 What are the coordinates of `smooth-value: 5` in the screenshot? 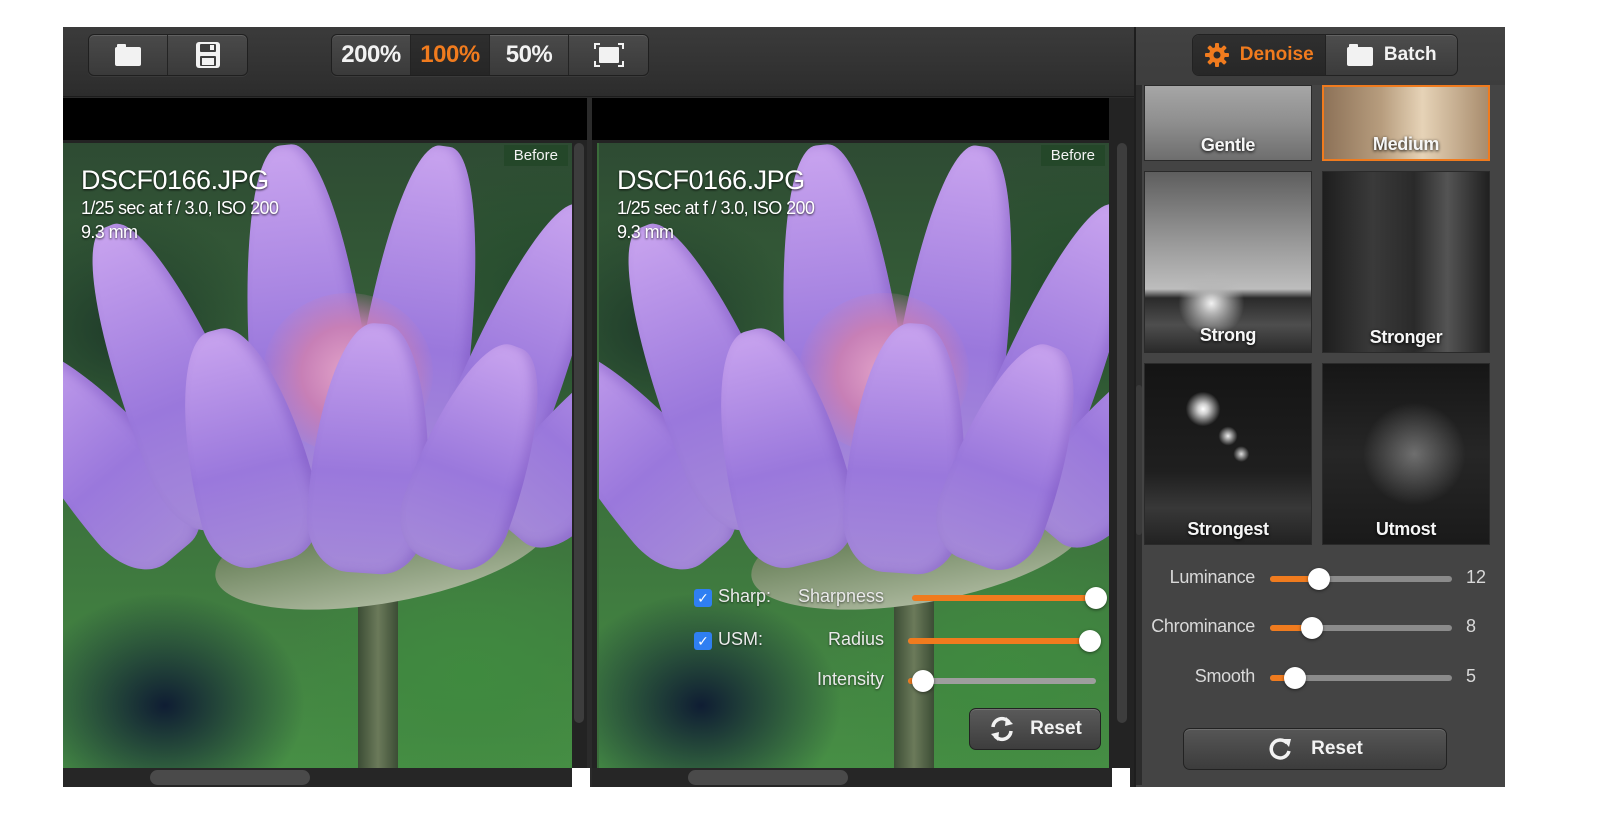 It's located at (1471, 676).